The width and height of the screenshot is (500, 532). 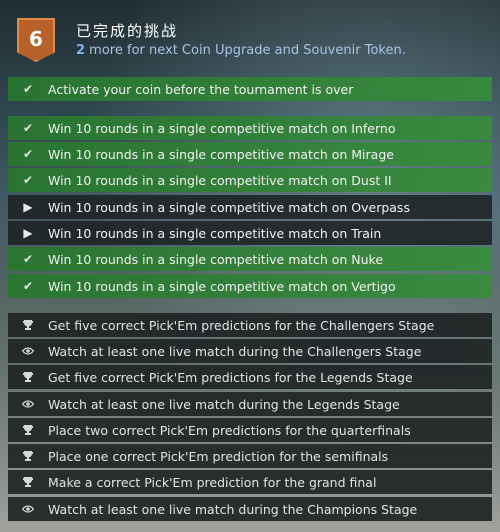 I want to click on level-number: 6, so click(x=36, y=39).